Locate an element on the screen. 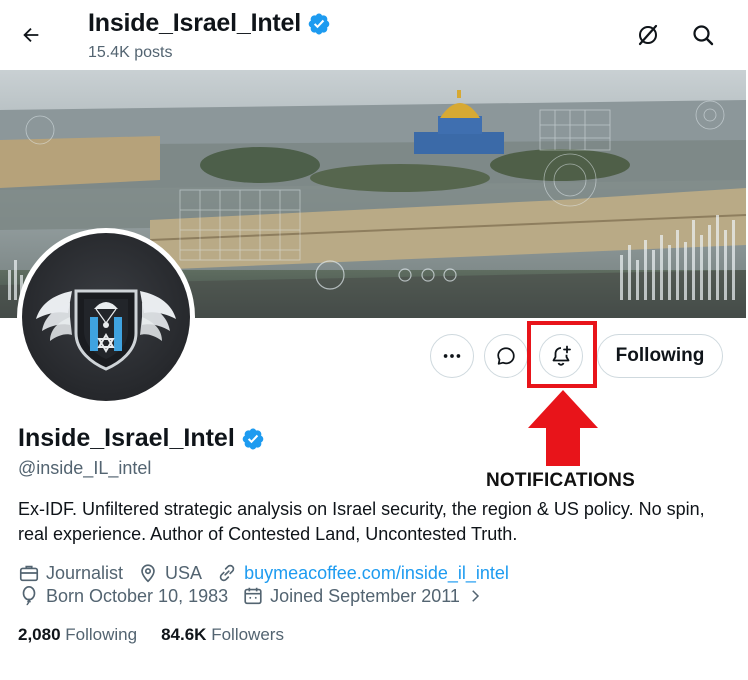 This screenshot has height=680, width=748. followers-stat: 84.6K Followers is located at coordinates (222, 635).